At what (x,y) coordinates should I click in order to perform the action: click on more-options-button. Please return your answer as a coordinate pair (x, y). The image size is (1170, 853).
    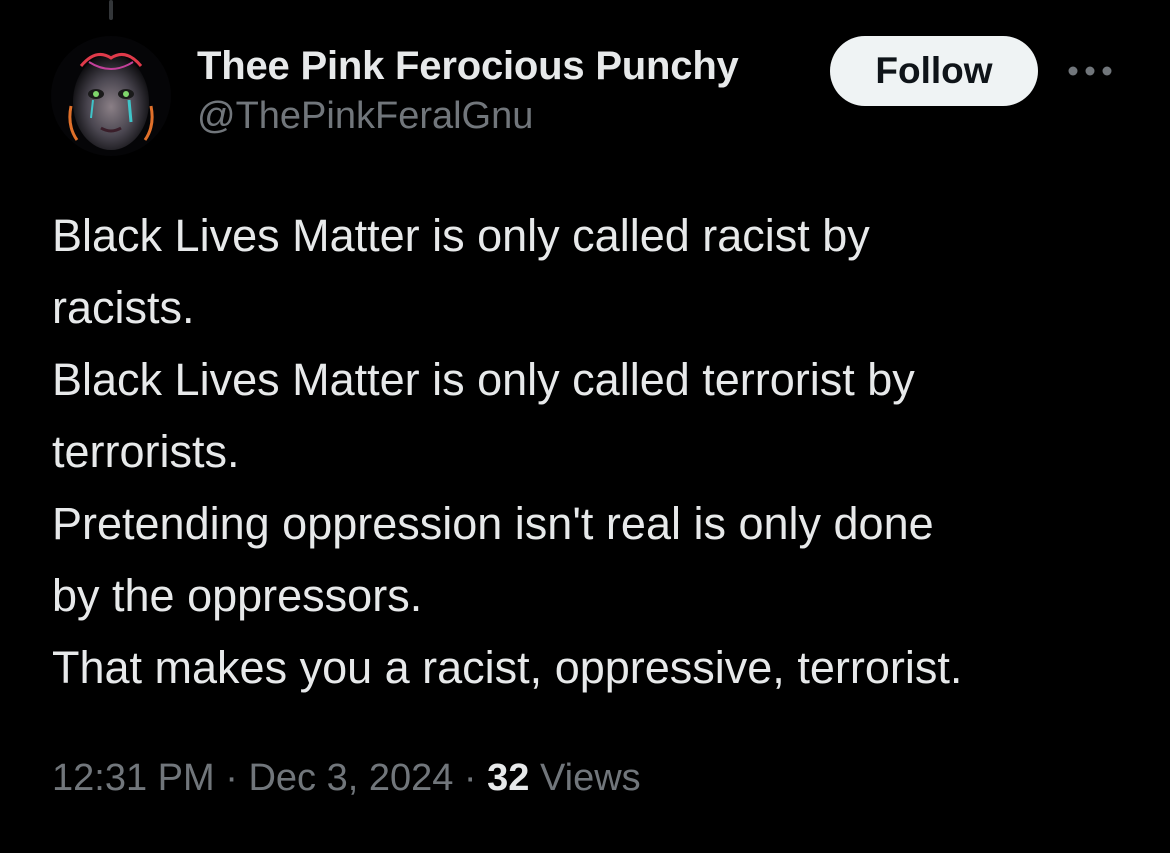
    Looking at the image, I should click on (1090, 71).